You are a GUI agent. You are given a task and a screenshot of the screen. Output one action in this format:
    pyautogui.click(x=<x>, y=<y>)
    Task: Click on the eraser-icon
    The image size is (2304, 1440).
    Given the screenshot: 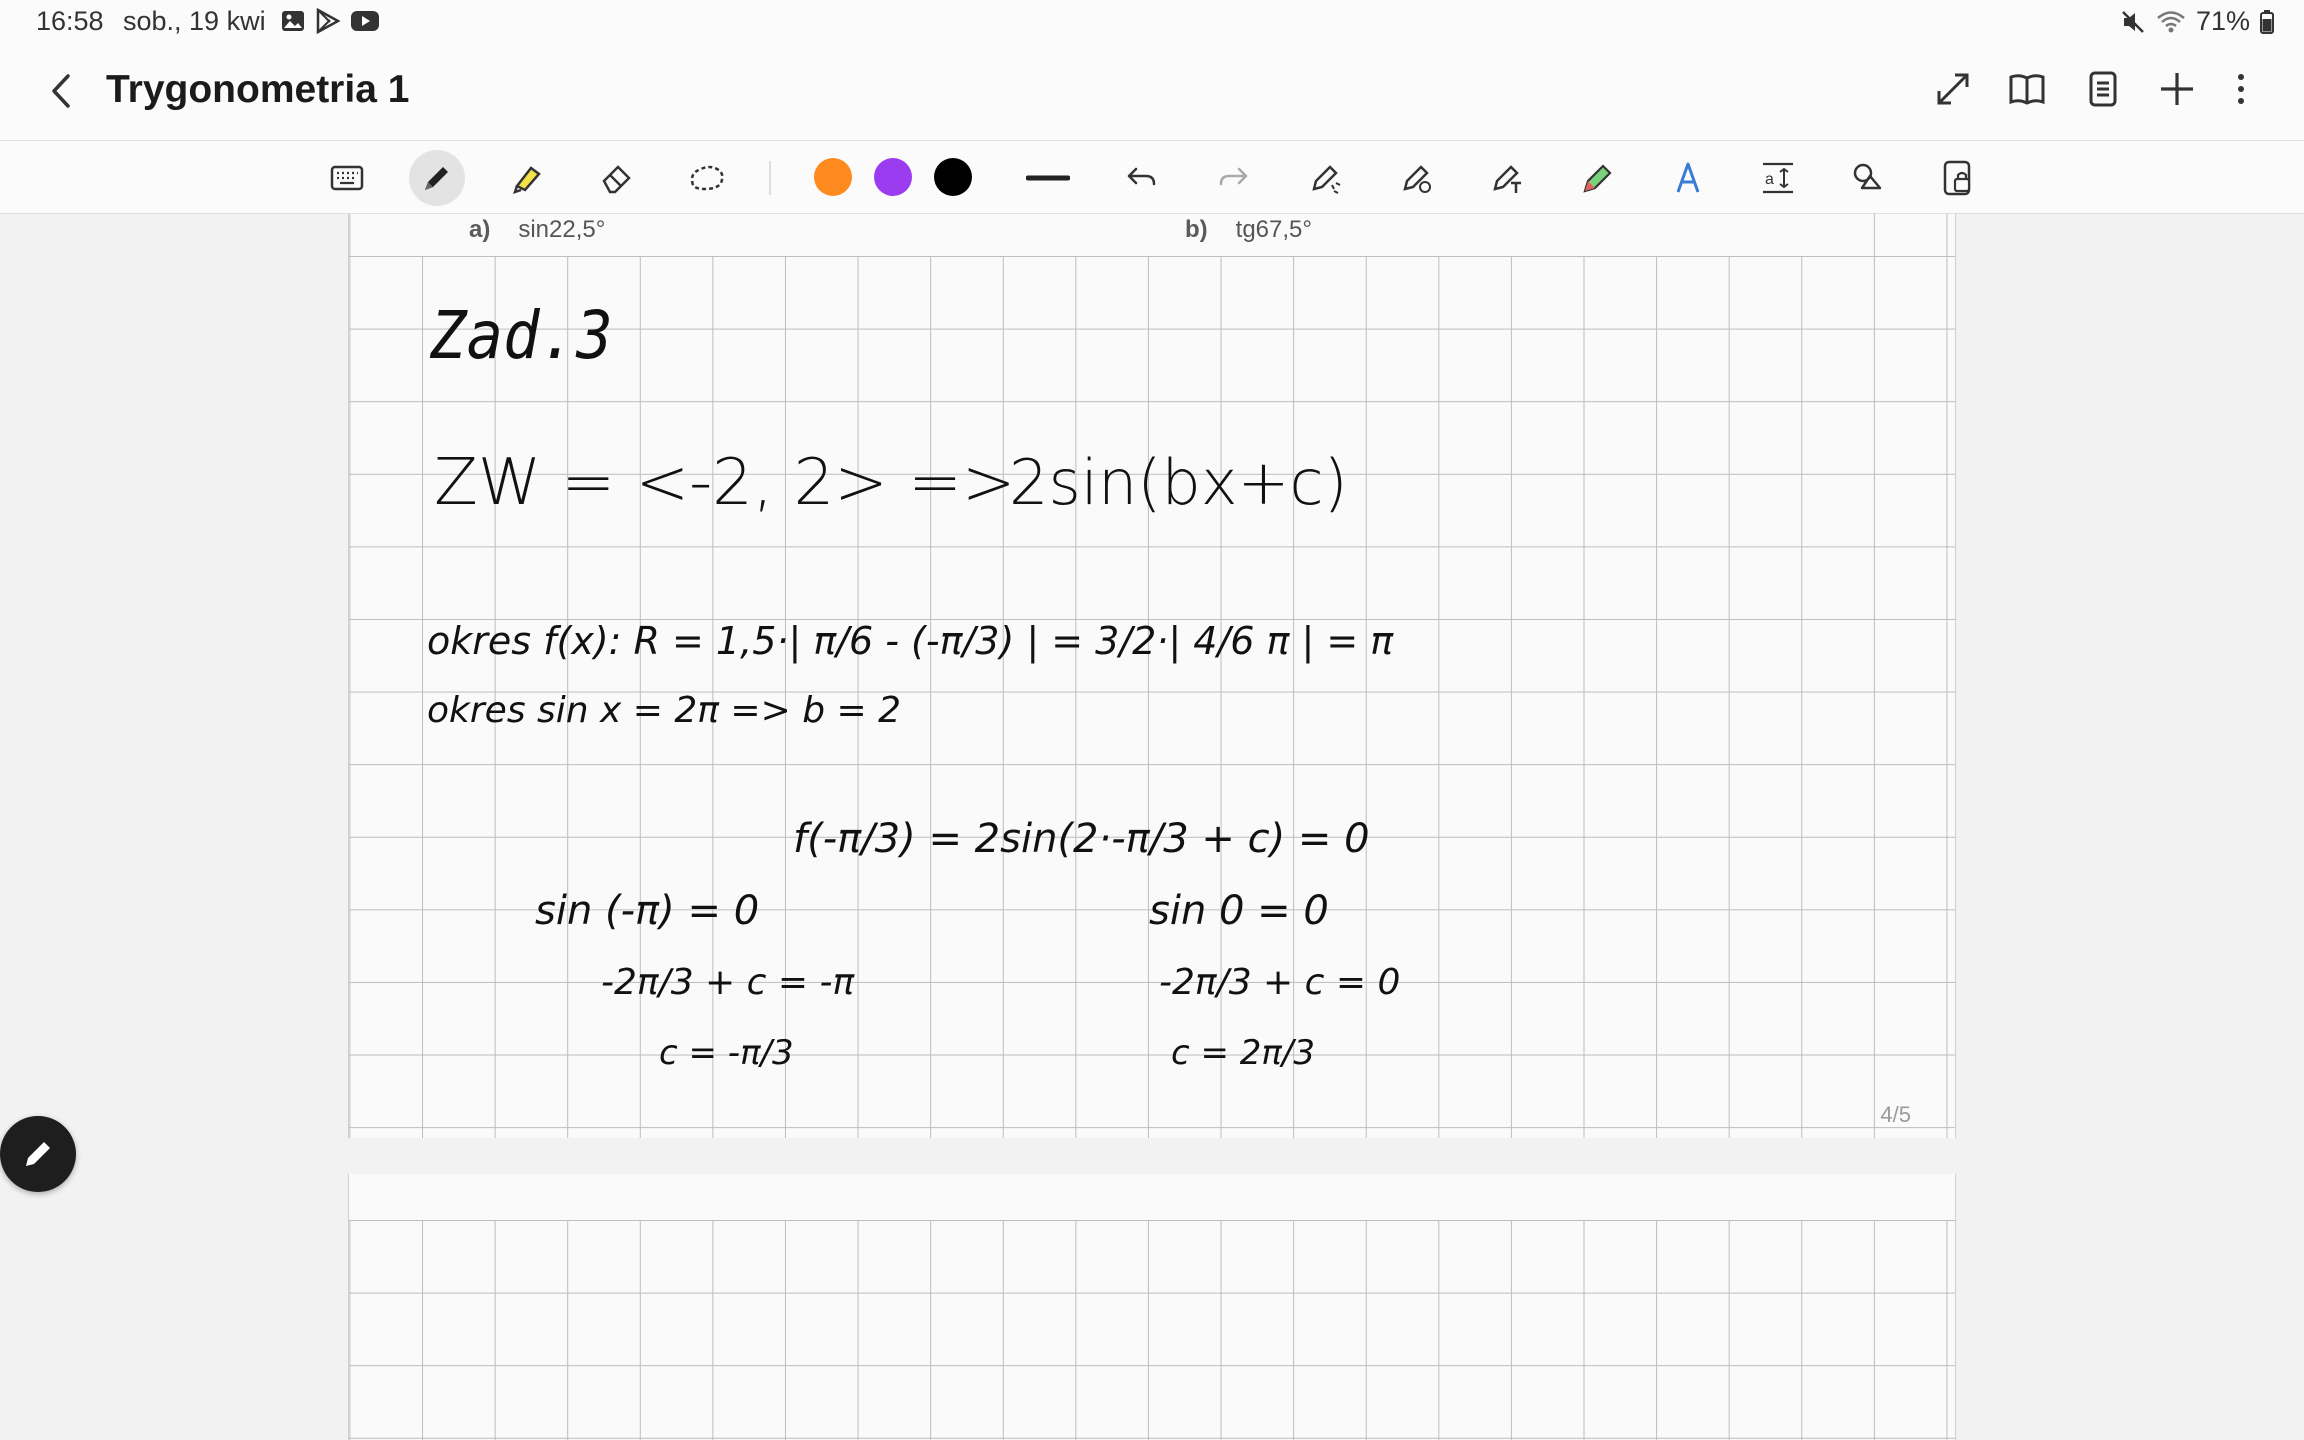 What is the action you would take?
    pyautogui.click(x=616, y=179)
    